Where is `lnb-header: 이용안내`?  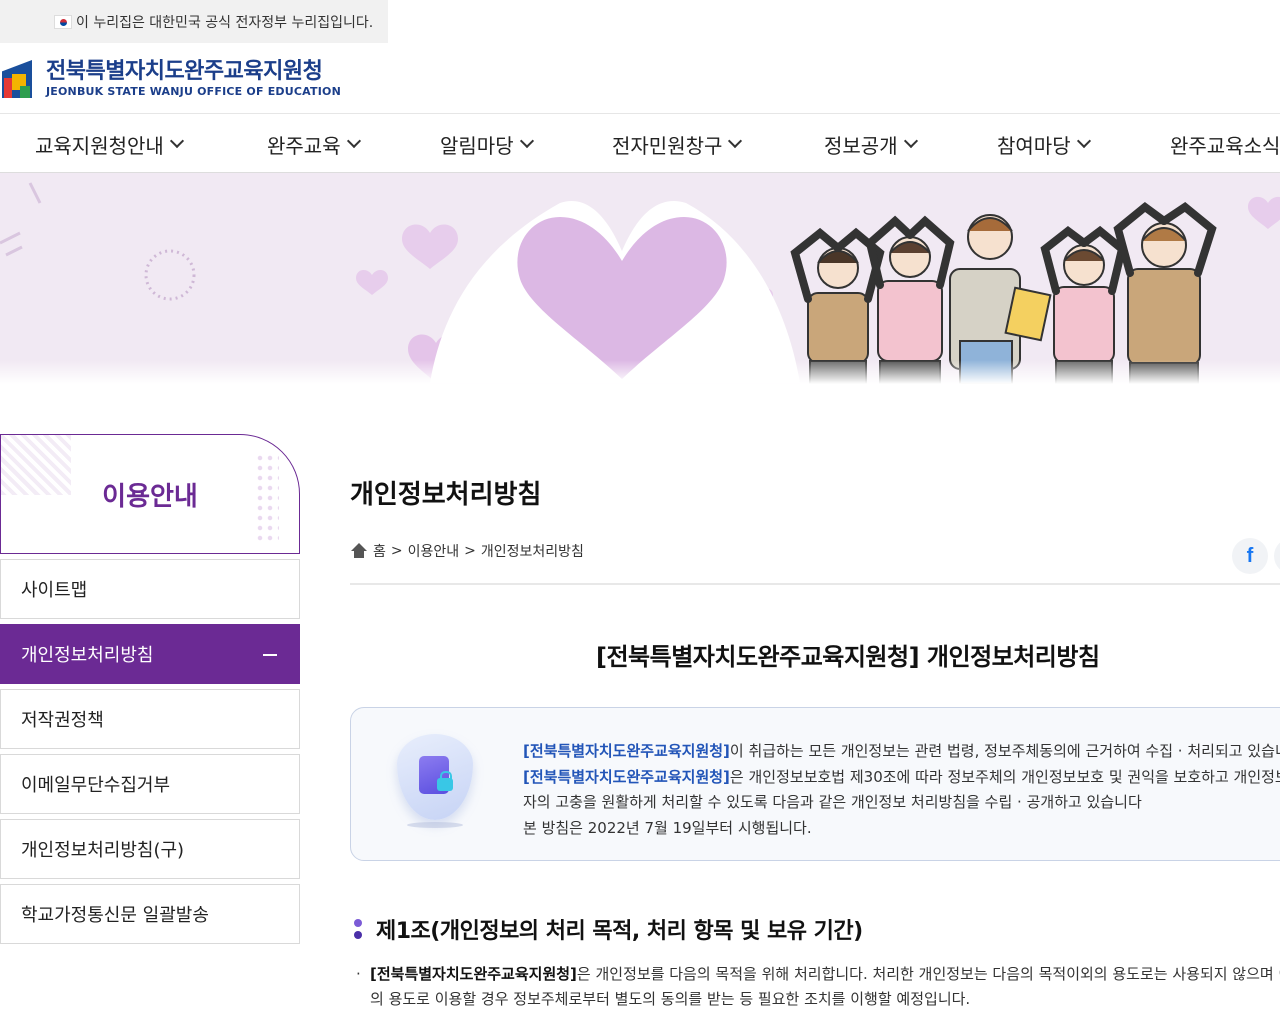
lnb-header: 이용안내 is located at coordinates (150, 494).